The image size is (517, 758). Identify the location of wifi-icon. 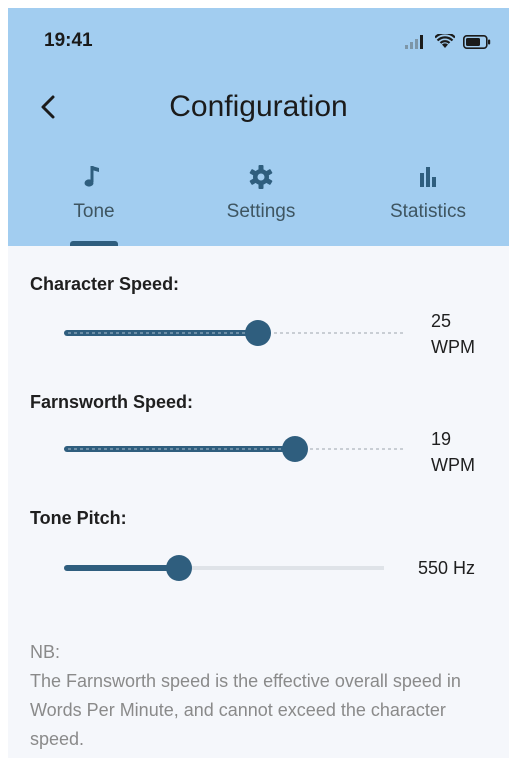
(445, 41).